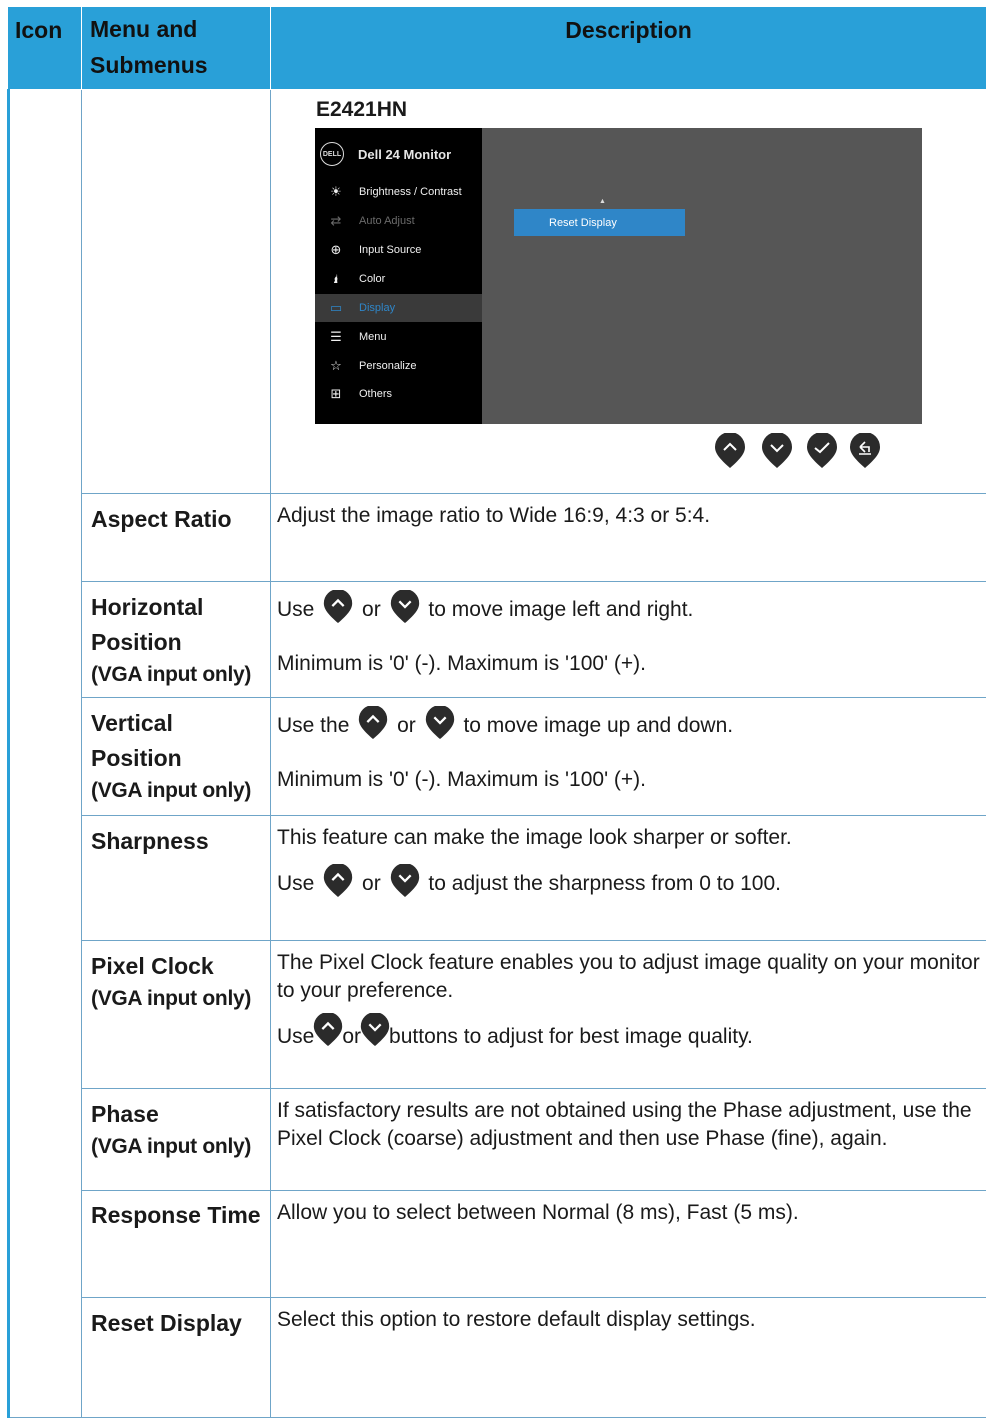 Image resolution: width=986 pixels, height=1418 pixels. What do you see at coordinates (336, 394) in the screenshot?
I see `others-icon: ⊞` at bounding box center [336, 394].